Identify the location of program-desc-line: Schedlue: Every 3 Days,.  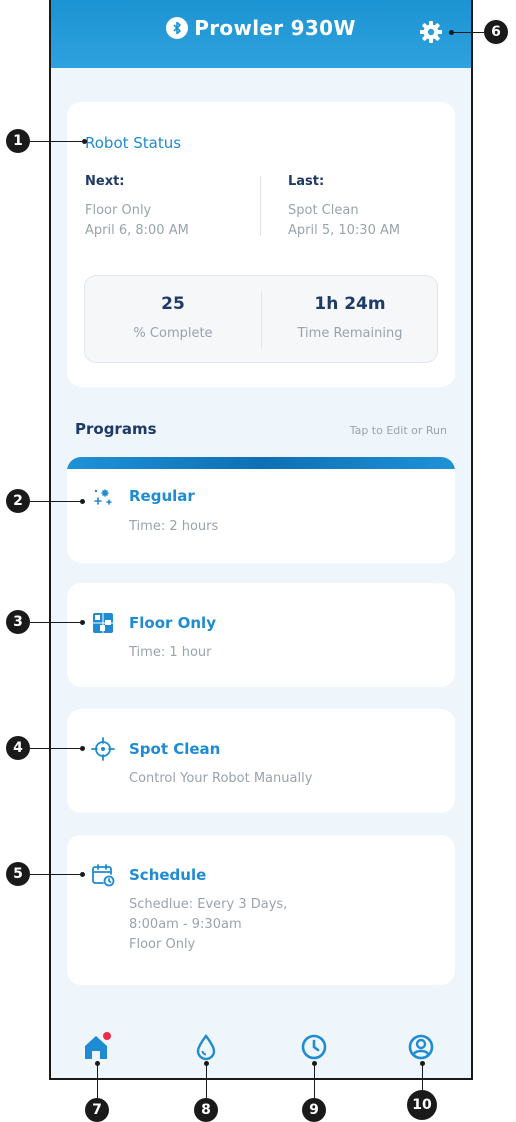
(208, 904).